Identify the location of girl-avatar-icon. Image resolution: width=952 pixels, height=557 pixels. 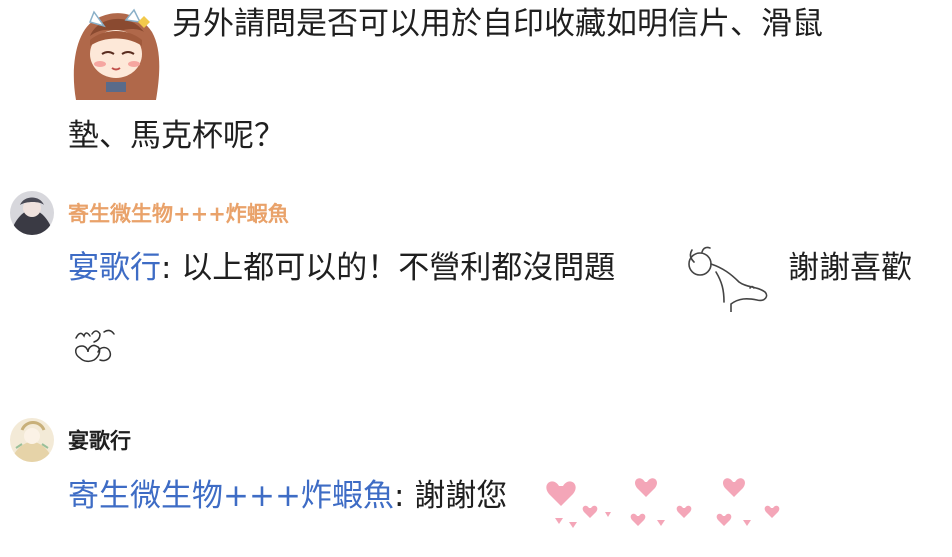
(115, 53).